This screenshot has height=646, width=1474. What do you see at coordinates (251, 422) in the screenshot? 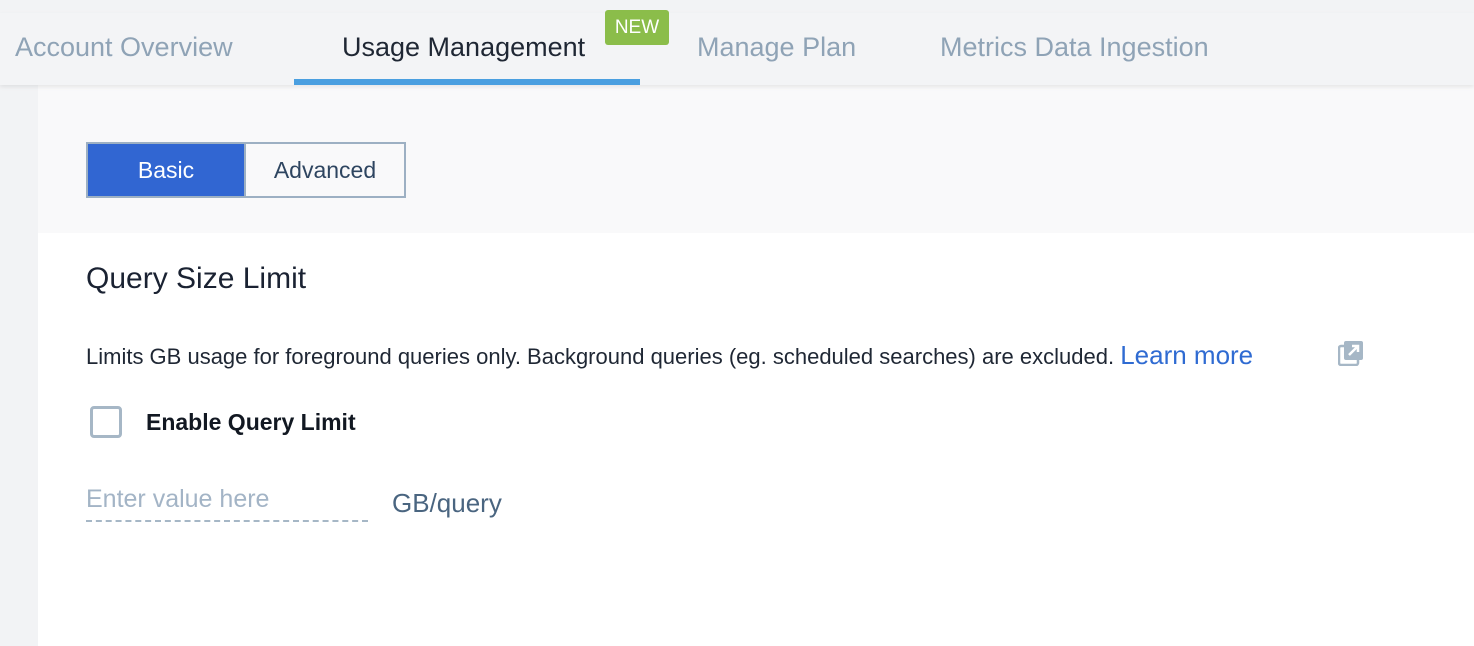
I see `enable-query-limit-label: Enable Query Limit` at bounding box center [251, 422].